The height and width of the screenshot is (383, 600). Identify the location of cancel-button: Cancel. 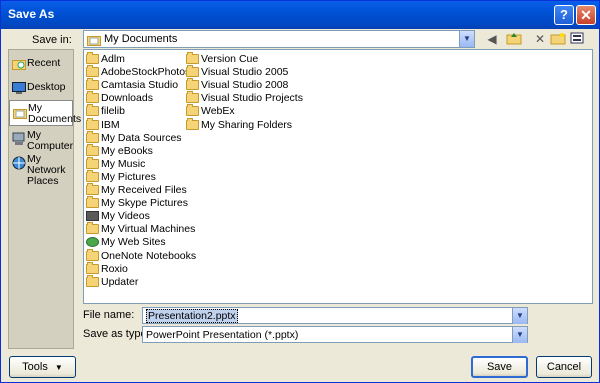
(564, 367).